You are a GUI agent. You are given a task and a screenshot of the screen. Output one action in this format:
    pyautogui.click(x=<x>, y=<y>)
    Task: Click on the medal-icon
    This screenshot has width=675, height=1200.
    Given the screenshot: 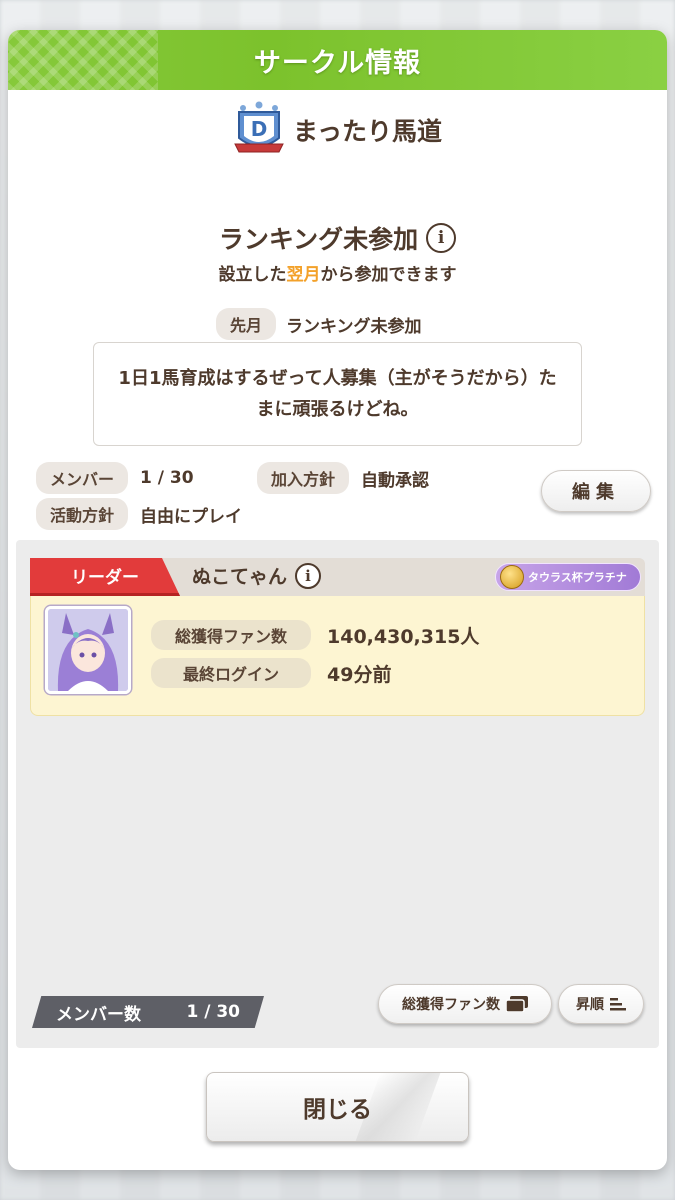 What is the action you would take?
    pyautogui.click(x=512, y=577)
    